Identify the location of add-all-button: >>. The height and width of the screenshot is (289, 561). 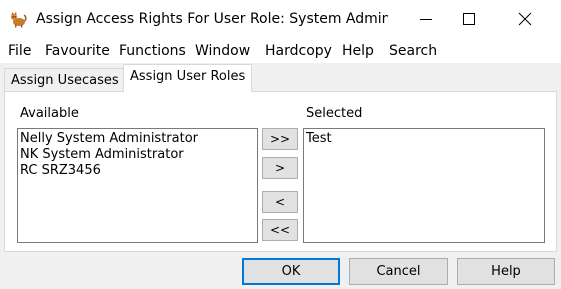
(280, 139).